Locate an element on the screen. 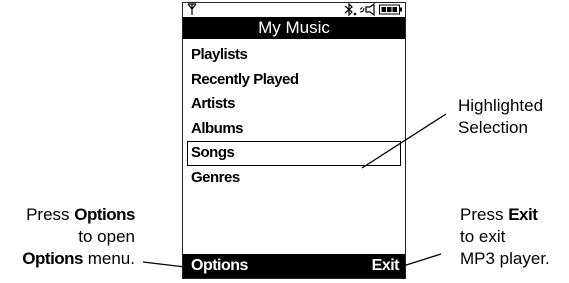  highlight-callout-line1: Highlighted is located at coordinates (501, 105).